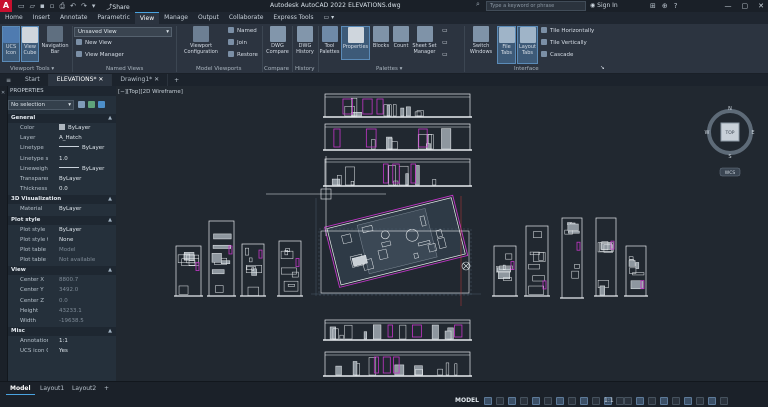 This screenshot has height=407, width=768. What do you see at coordinates (62, 290) in the screenshot?
I see `property-row: Center Y 3492.0` at bounding box center [62, 290].